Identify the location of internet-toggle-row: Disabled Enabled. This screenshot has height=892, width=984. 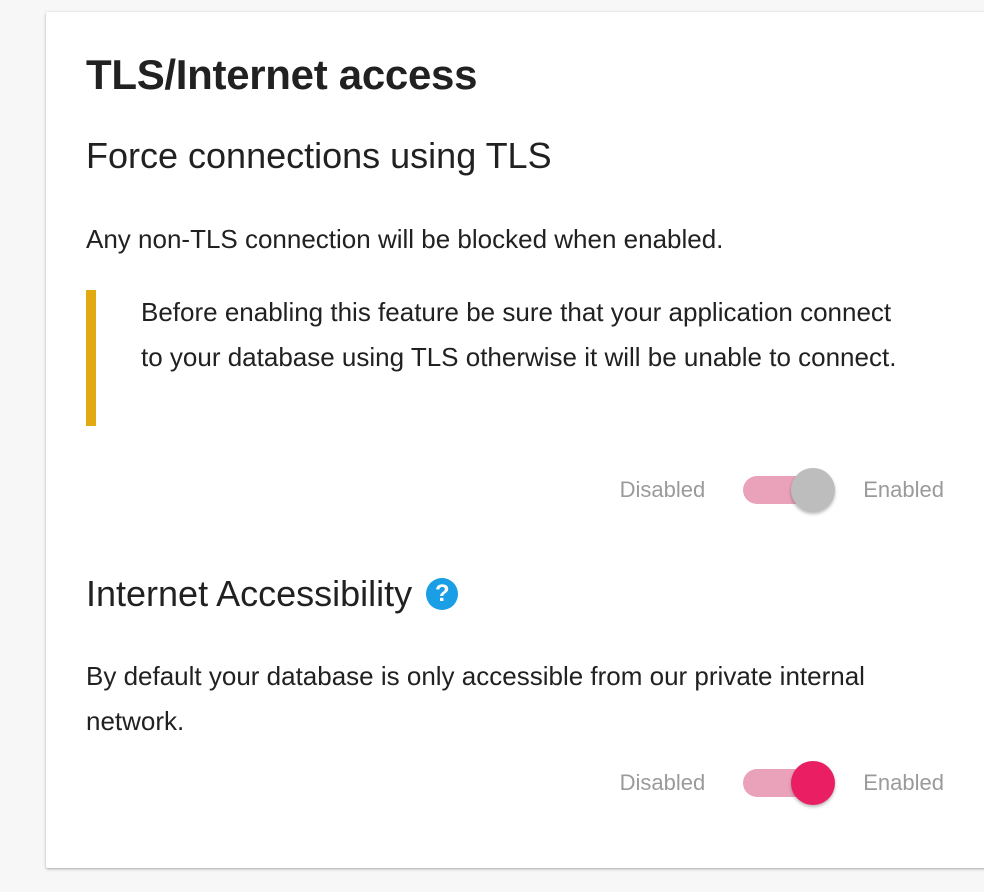
(782, 783).